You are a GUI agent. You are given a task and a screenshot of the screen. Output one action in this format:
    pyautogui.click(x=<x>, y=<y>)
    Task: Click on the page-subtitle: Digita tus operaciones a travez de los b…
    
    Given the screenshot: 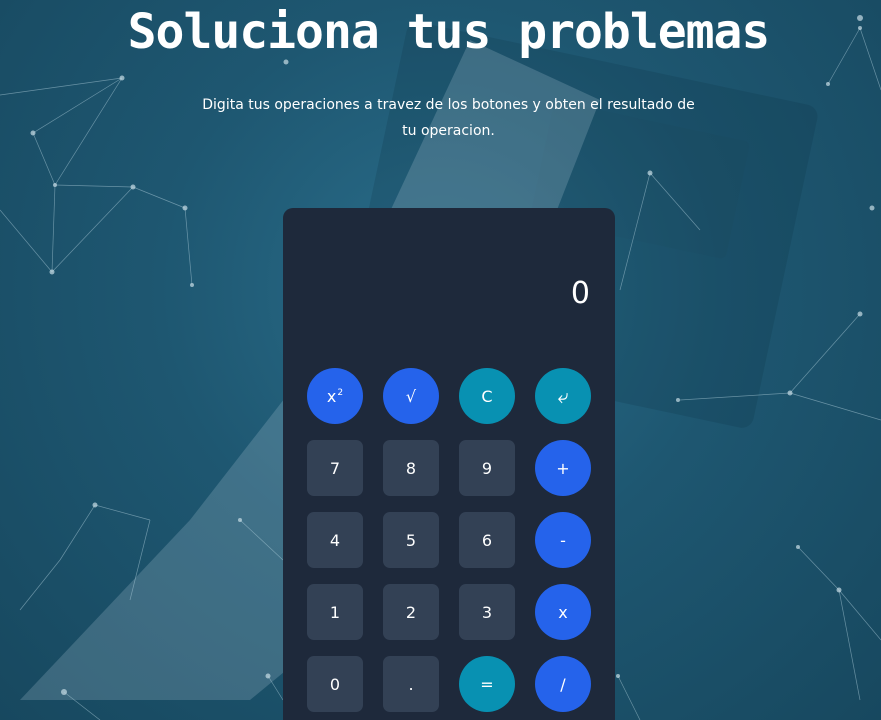 What is the action you would take?
    pyautogui.click(x=448, y=118)
    